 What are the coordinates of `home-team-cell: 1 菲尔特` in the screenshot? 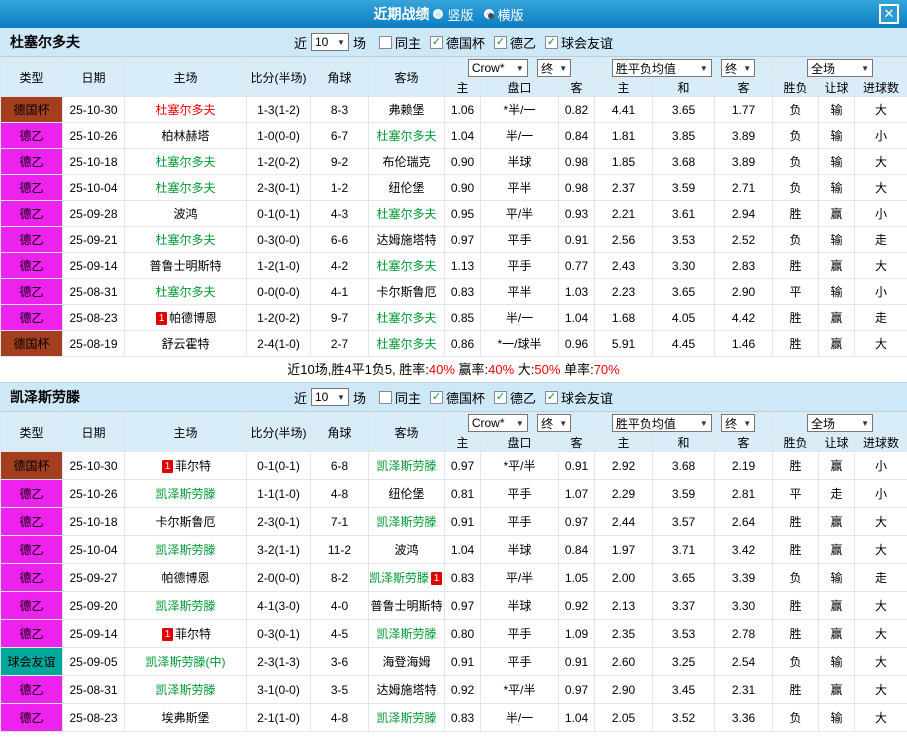 It's located at (185, 465).